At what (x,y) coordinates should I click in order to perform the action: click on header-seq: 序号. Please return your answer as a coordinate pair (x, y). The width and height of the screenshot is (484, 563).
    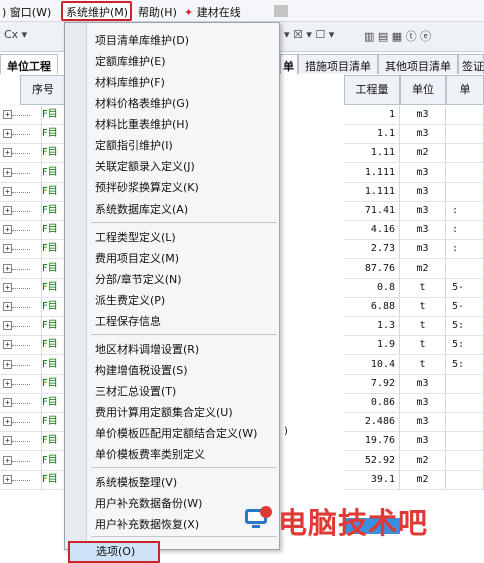
    Looking at the image, I should click on (43, 90).